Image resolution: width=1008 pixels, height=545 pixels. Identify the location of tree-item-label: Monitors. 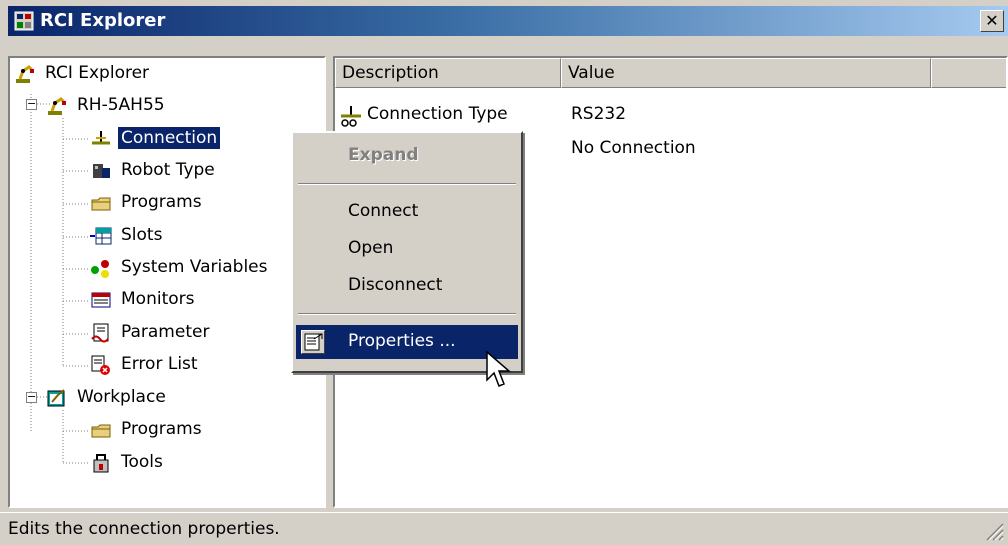
(158, 299).